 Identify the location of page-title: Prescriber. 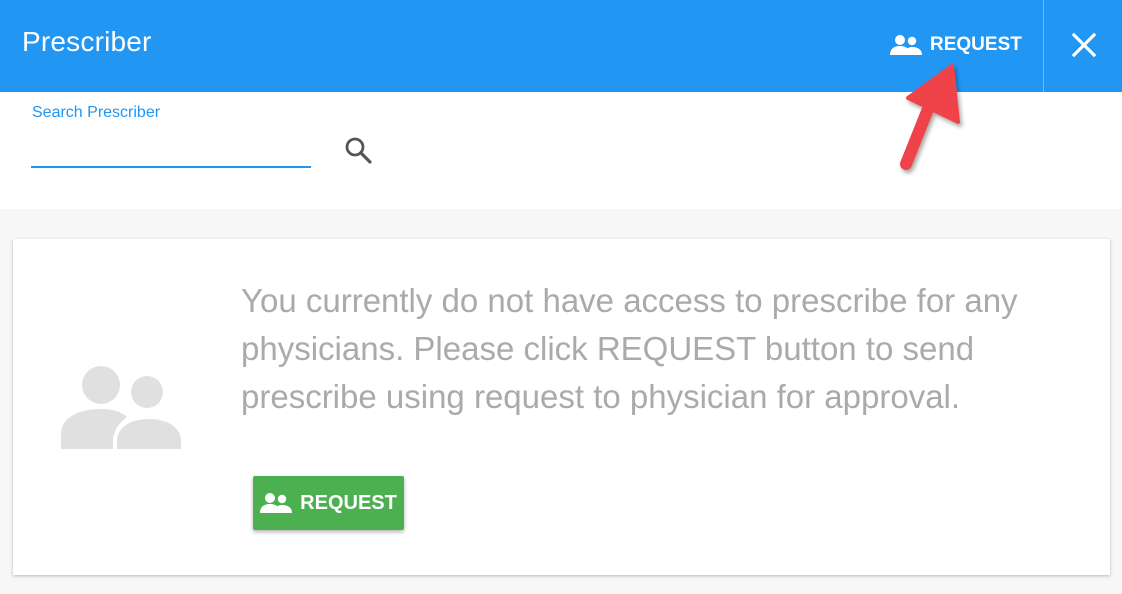
(87, 41).